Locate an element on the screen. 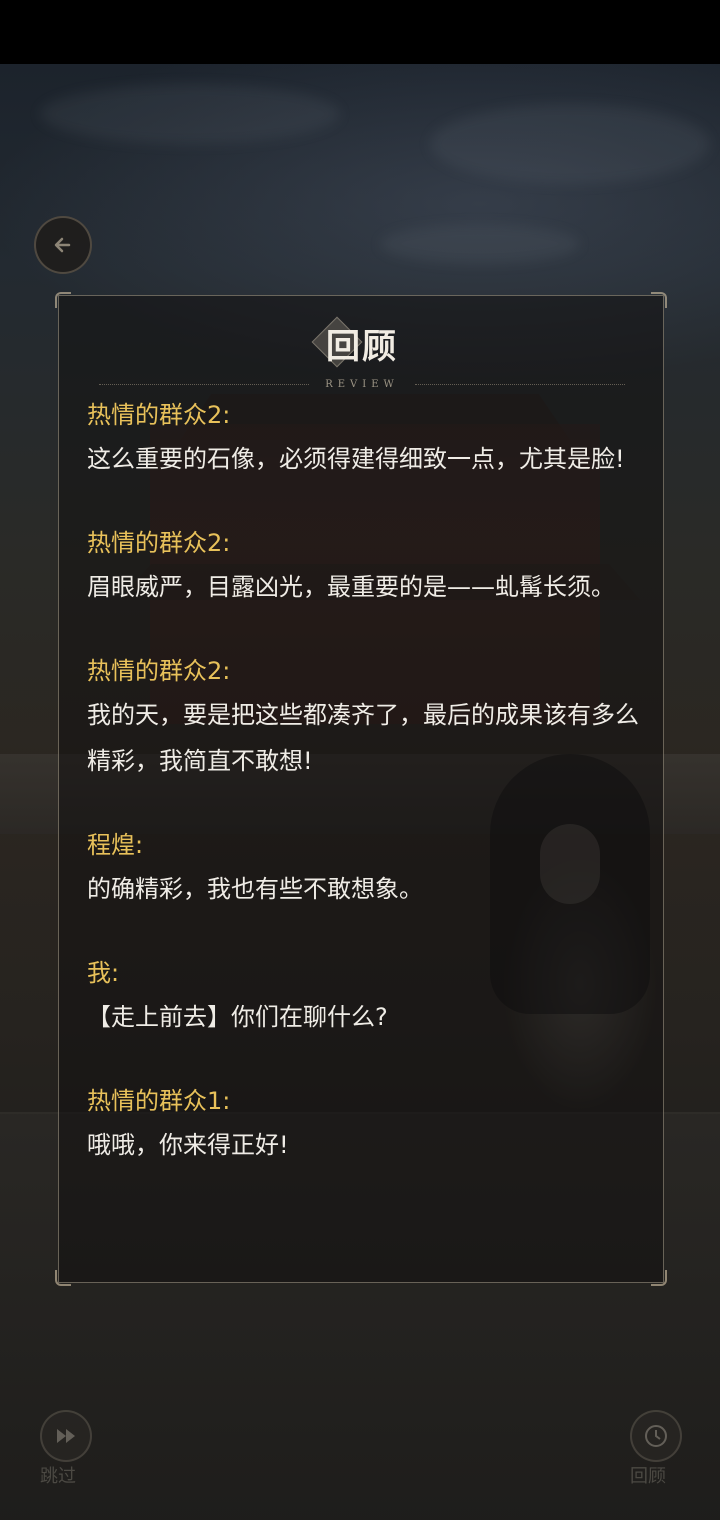 The height and width of the screenshot is (1520, 720). dialogue-text: 哦哦，你来得正好! is located at coordinates (188, 1145).